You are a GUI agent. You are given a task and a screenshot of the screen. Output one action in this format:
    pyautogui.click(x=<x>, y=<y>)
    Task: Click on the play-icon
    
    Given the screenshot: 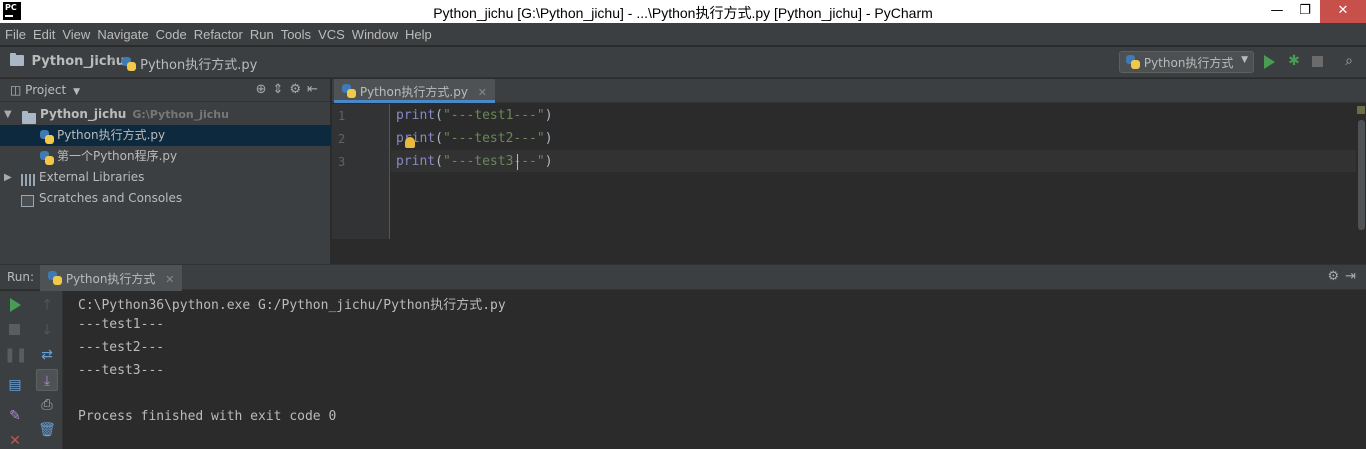 What is the action you would take?
    pyautogui.click(x=15, y=305)
    